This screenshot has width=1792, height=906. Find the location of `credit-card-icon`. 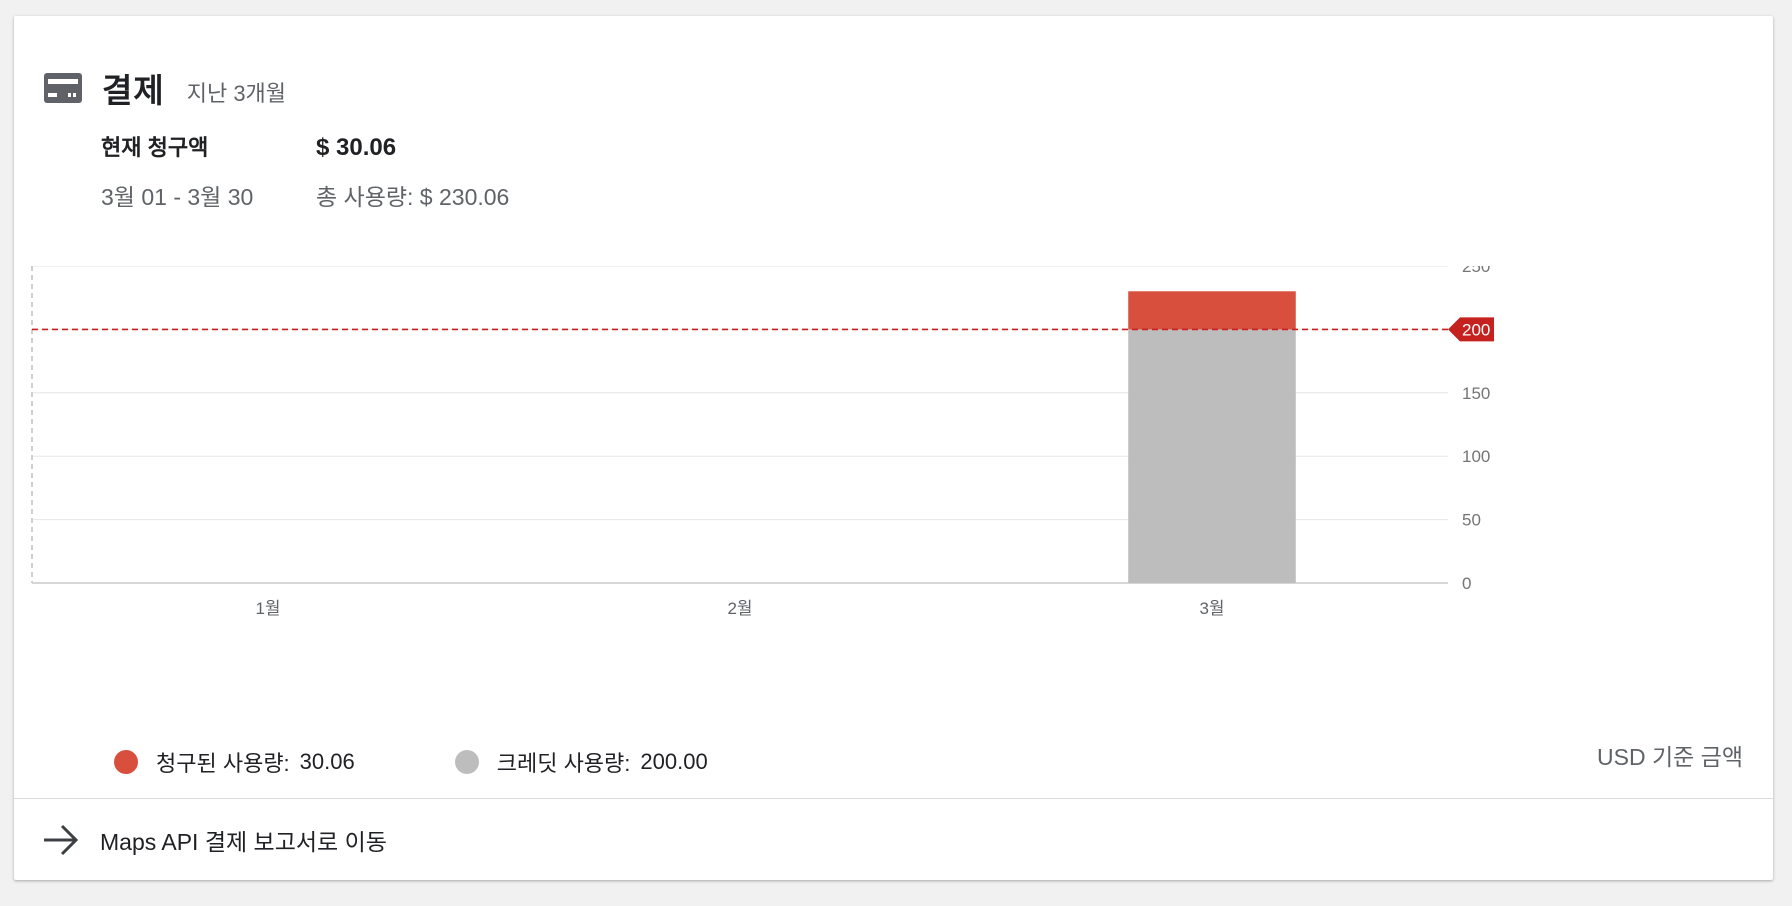

credit-card-icon is located at coordinates (63, 88).